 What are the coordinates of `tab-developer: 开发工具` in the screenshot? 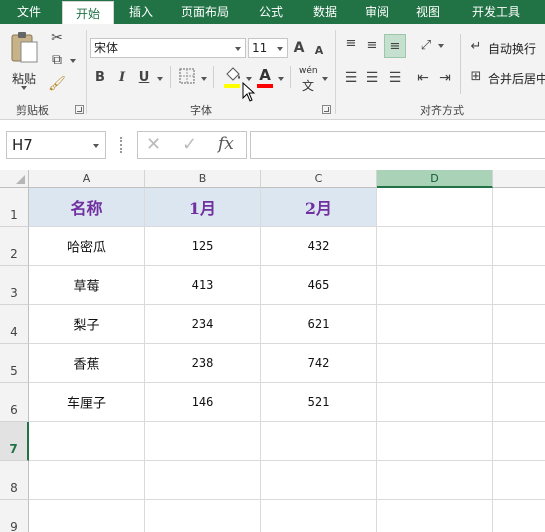 It's located at (496, 12).